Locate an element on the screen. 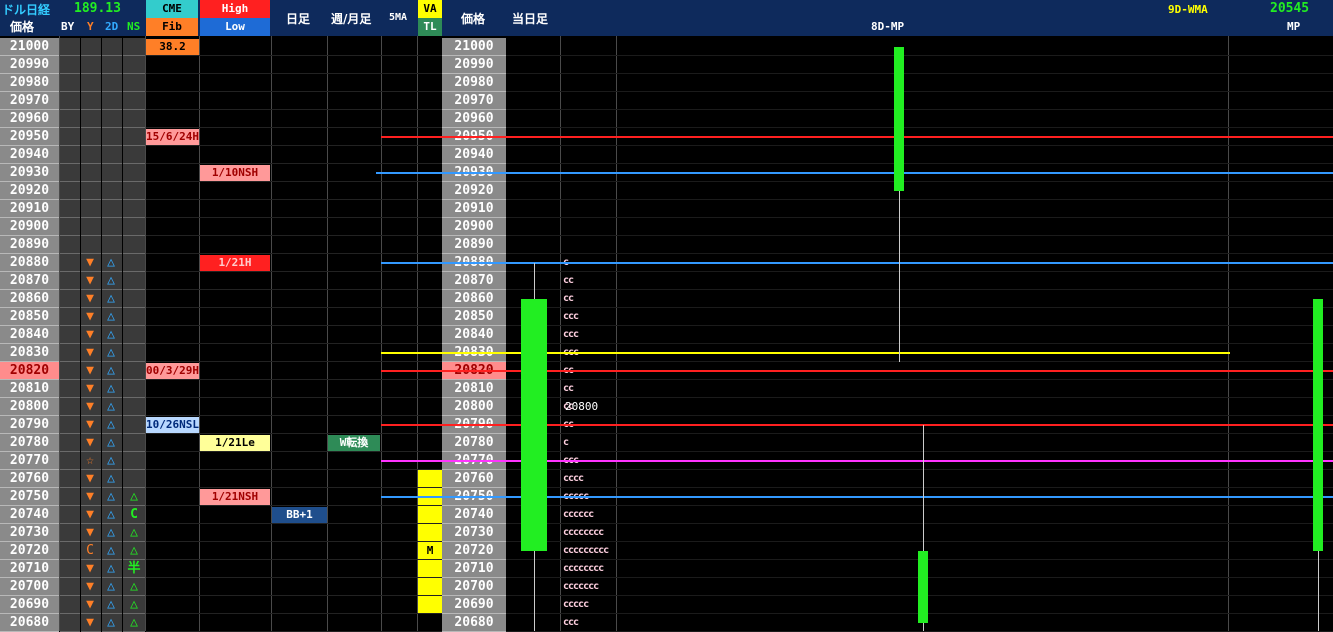 This screenshot has width=1333, height=632. price-cell: 20820 is located at coordinates (29, 371).